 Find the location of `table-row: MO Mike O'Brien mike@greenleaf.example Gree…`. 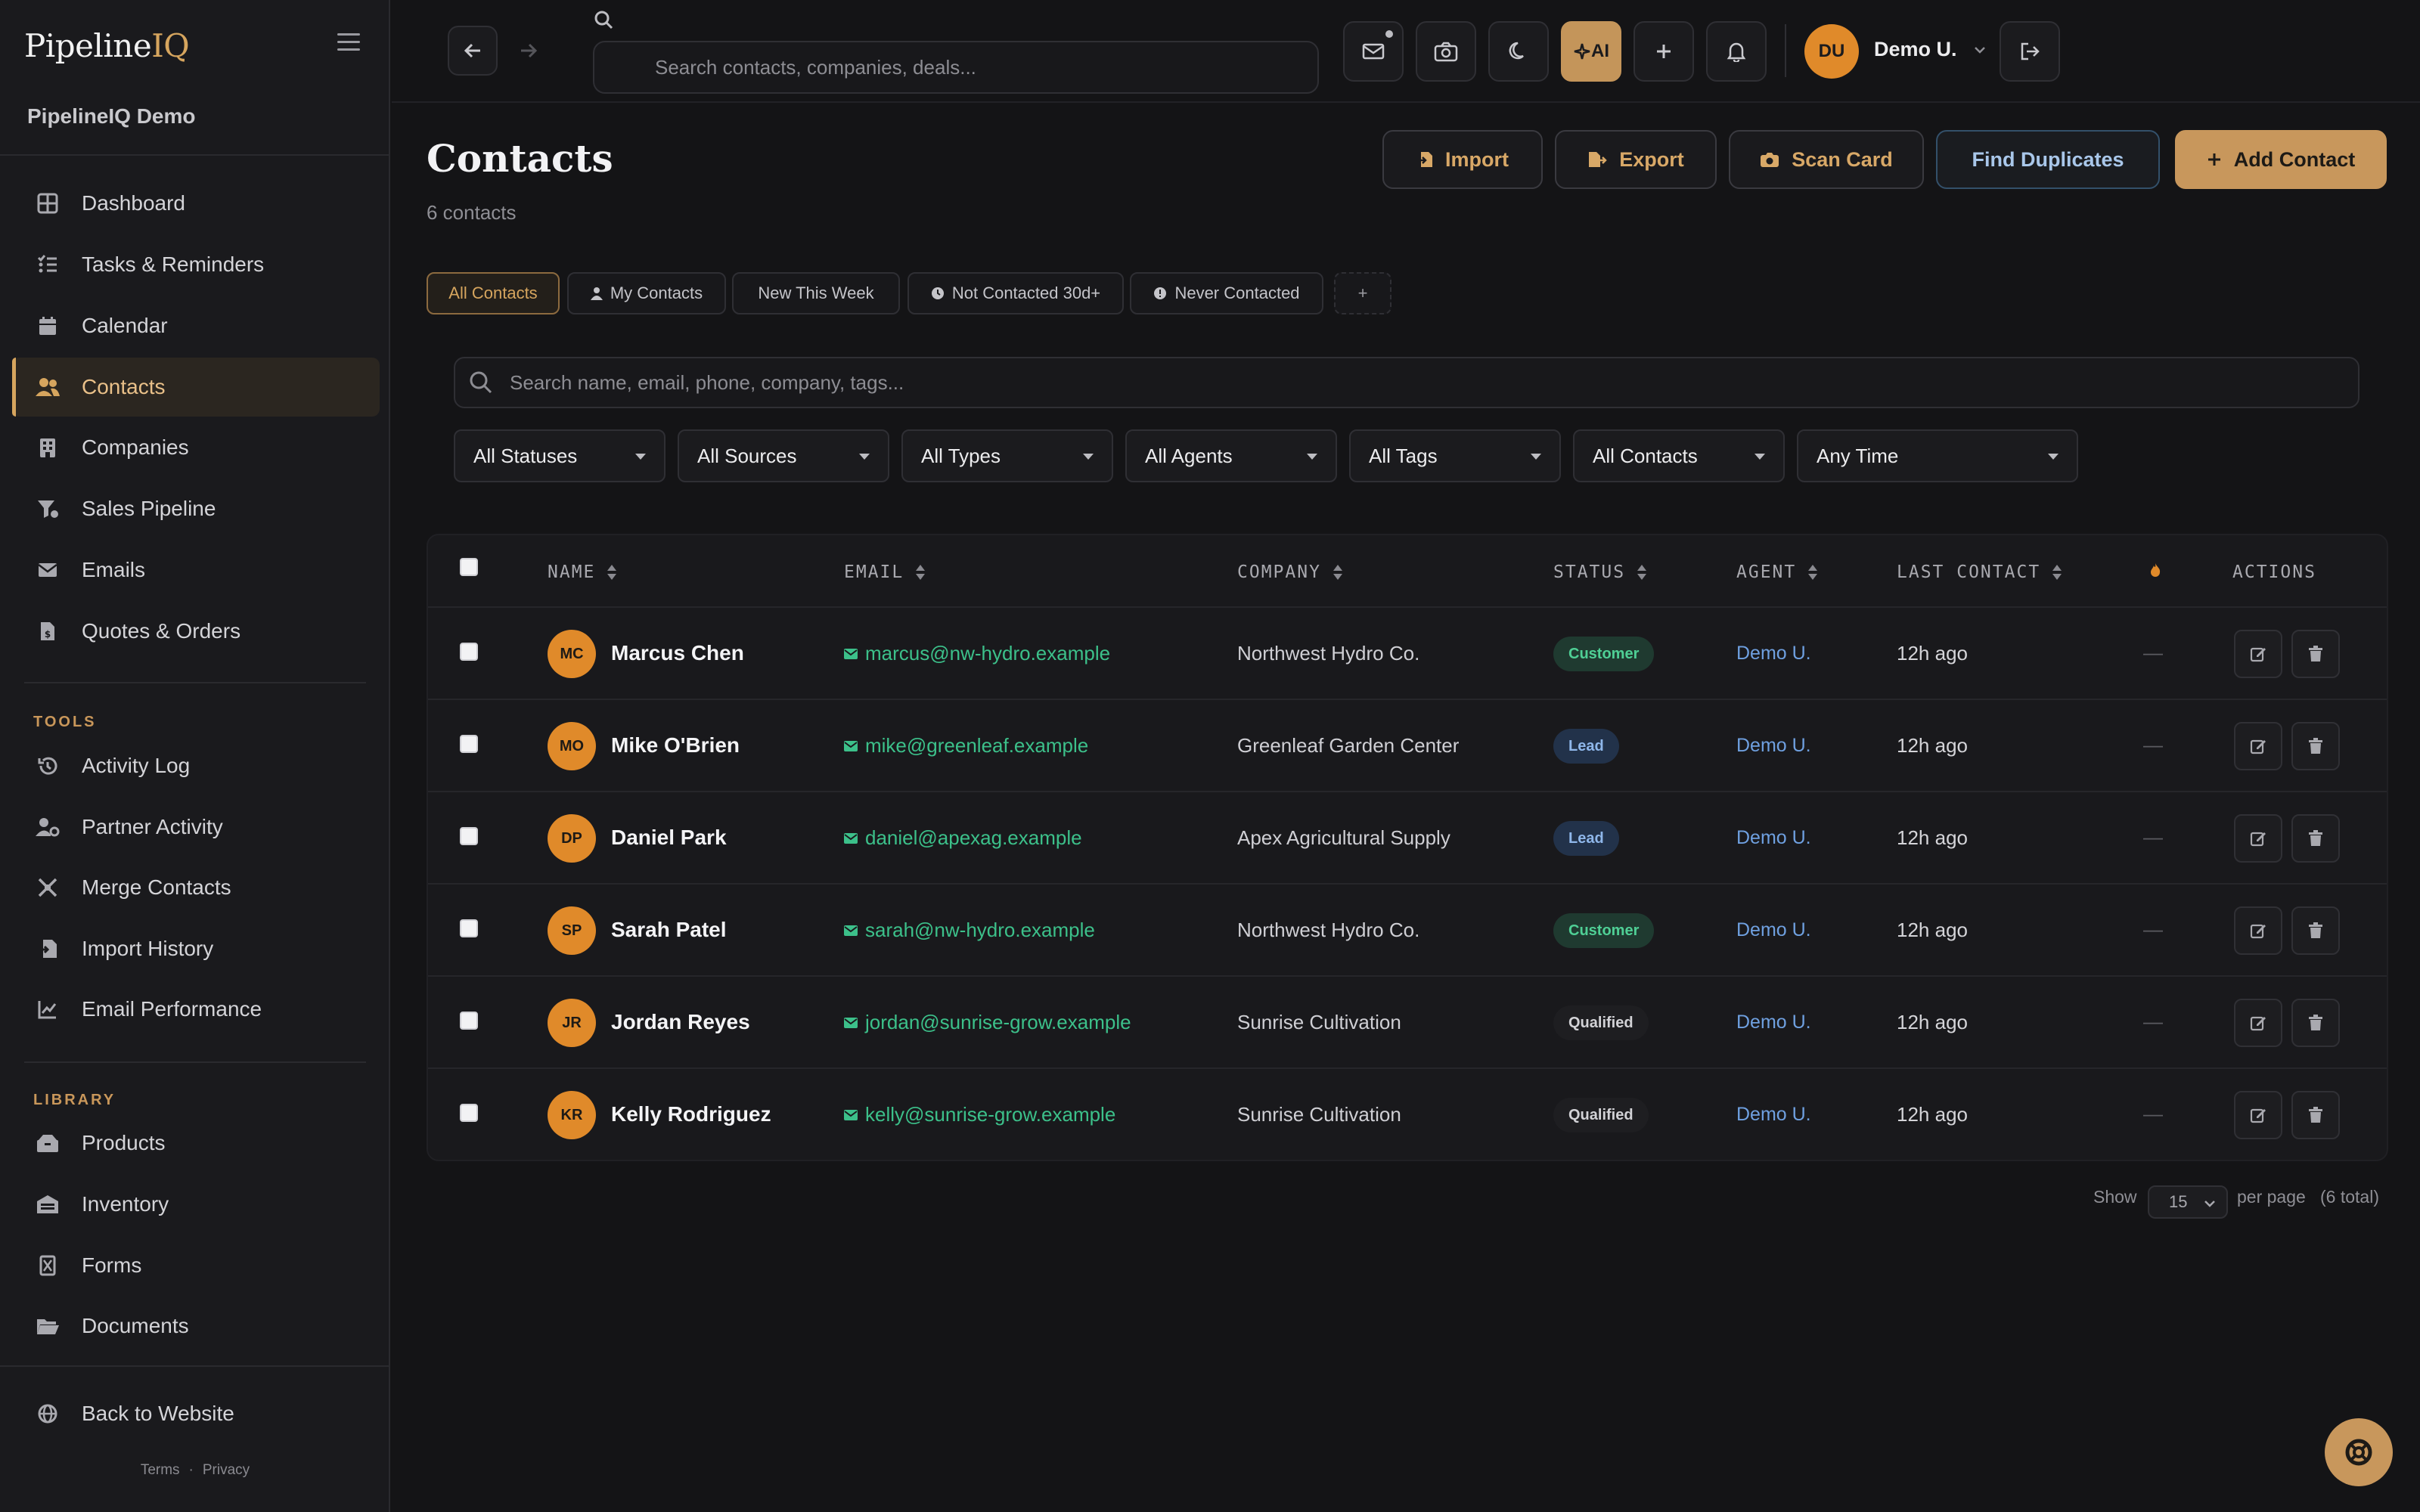

table-row: MO Mike O'Brien mike@greenleaf.example Gree… is located at coordinates (1407, 746).